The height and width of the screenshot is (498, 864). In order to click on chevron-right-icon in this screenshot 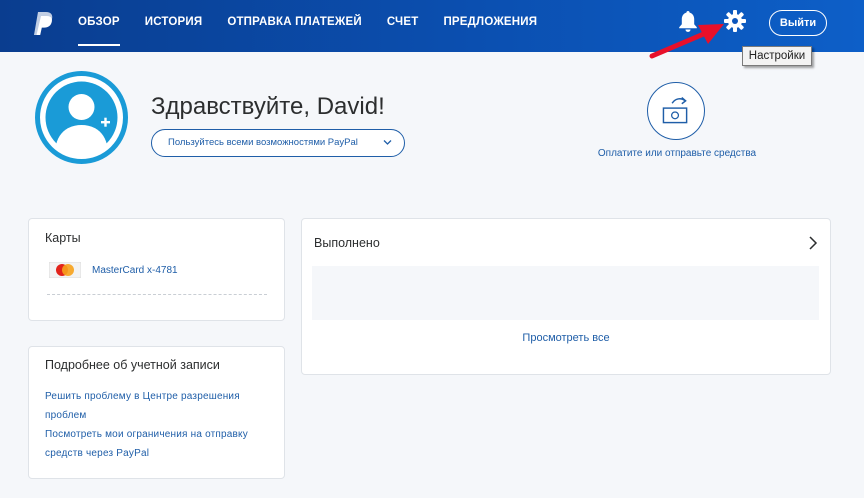, I will do `click(813, 243)`.